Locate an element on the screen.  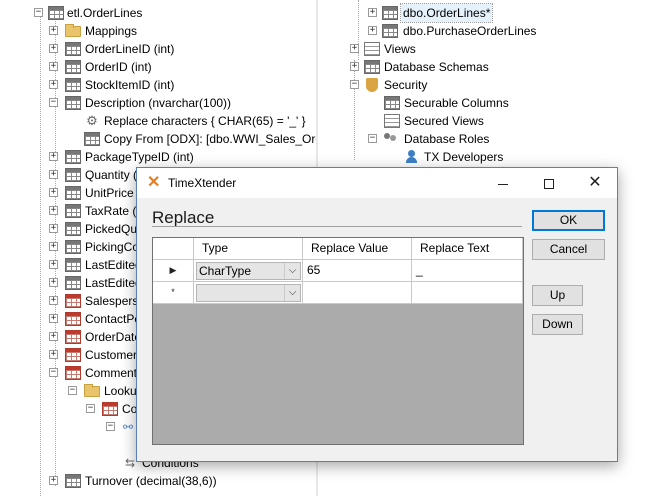
type-cell: CharType ⌵ is located at coordinates (248, 271).